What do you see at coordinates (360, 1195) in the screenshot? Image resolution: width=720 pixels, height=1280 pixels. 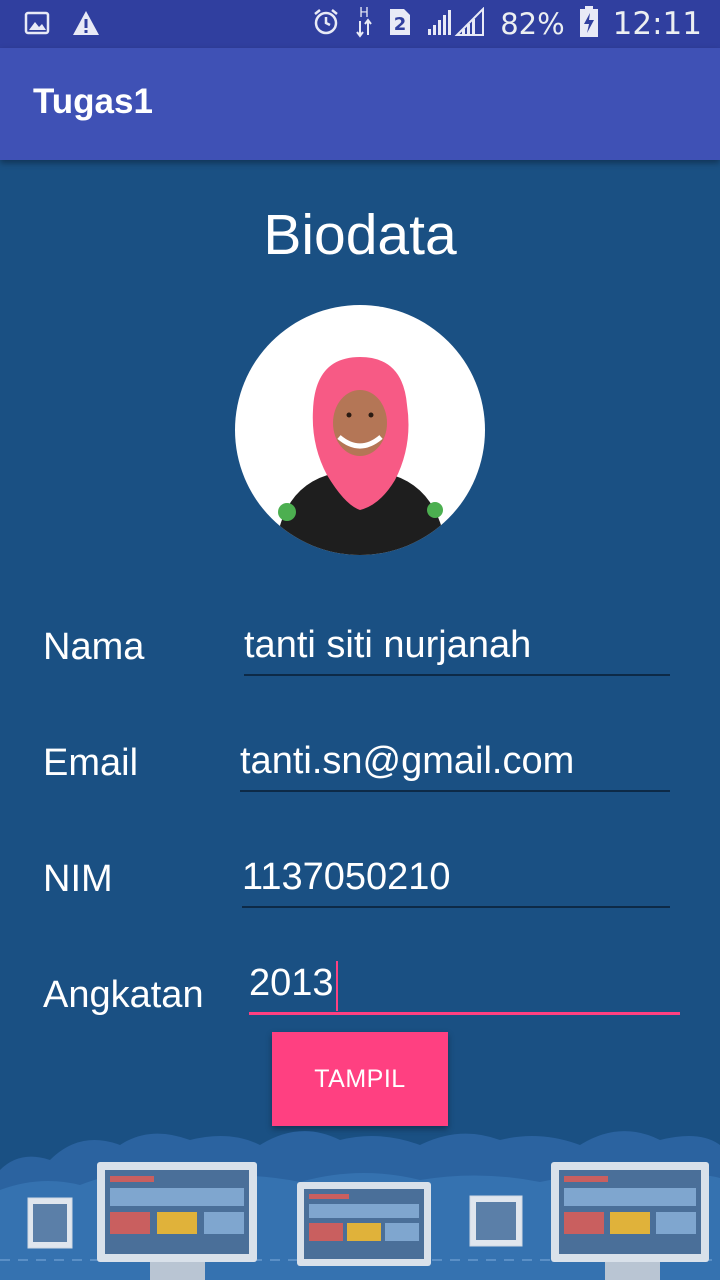 I see `background-illustration` at bounding box center [360, 1195].